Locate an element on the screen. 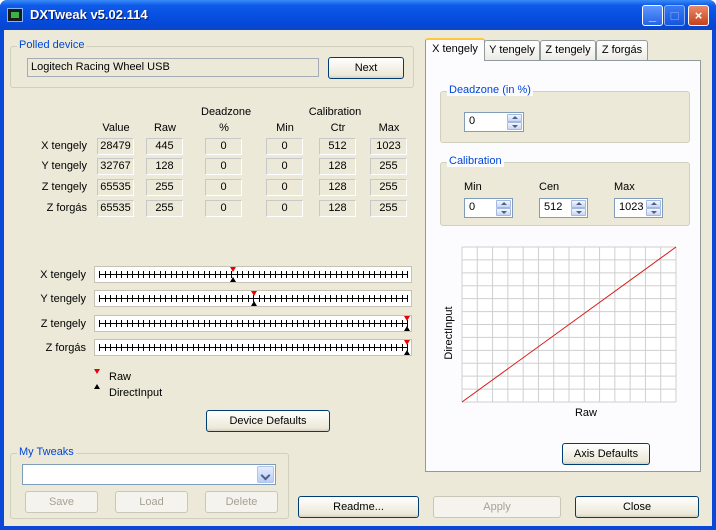  chevron-down-icon is located at coordinates (265, 474).